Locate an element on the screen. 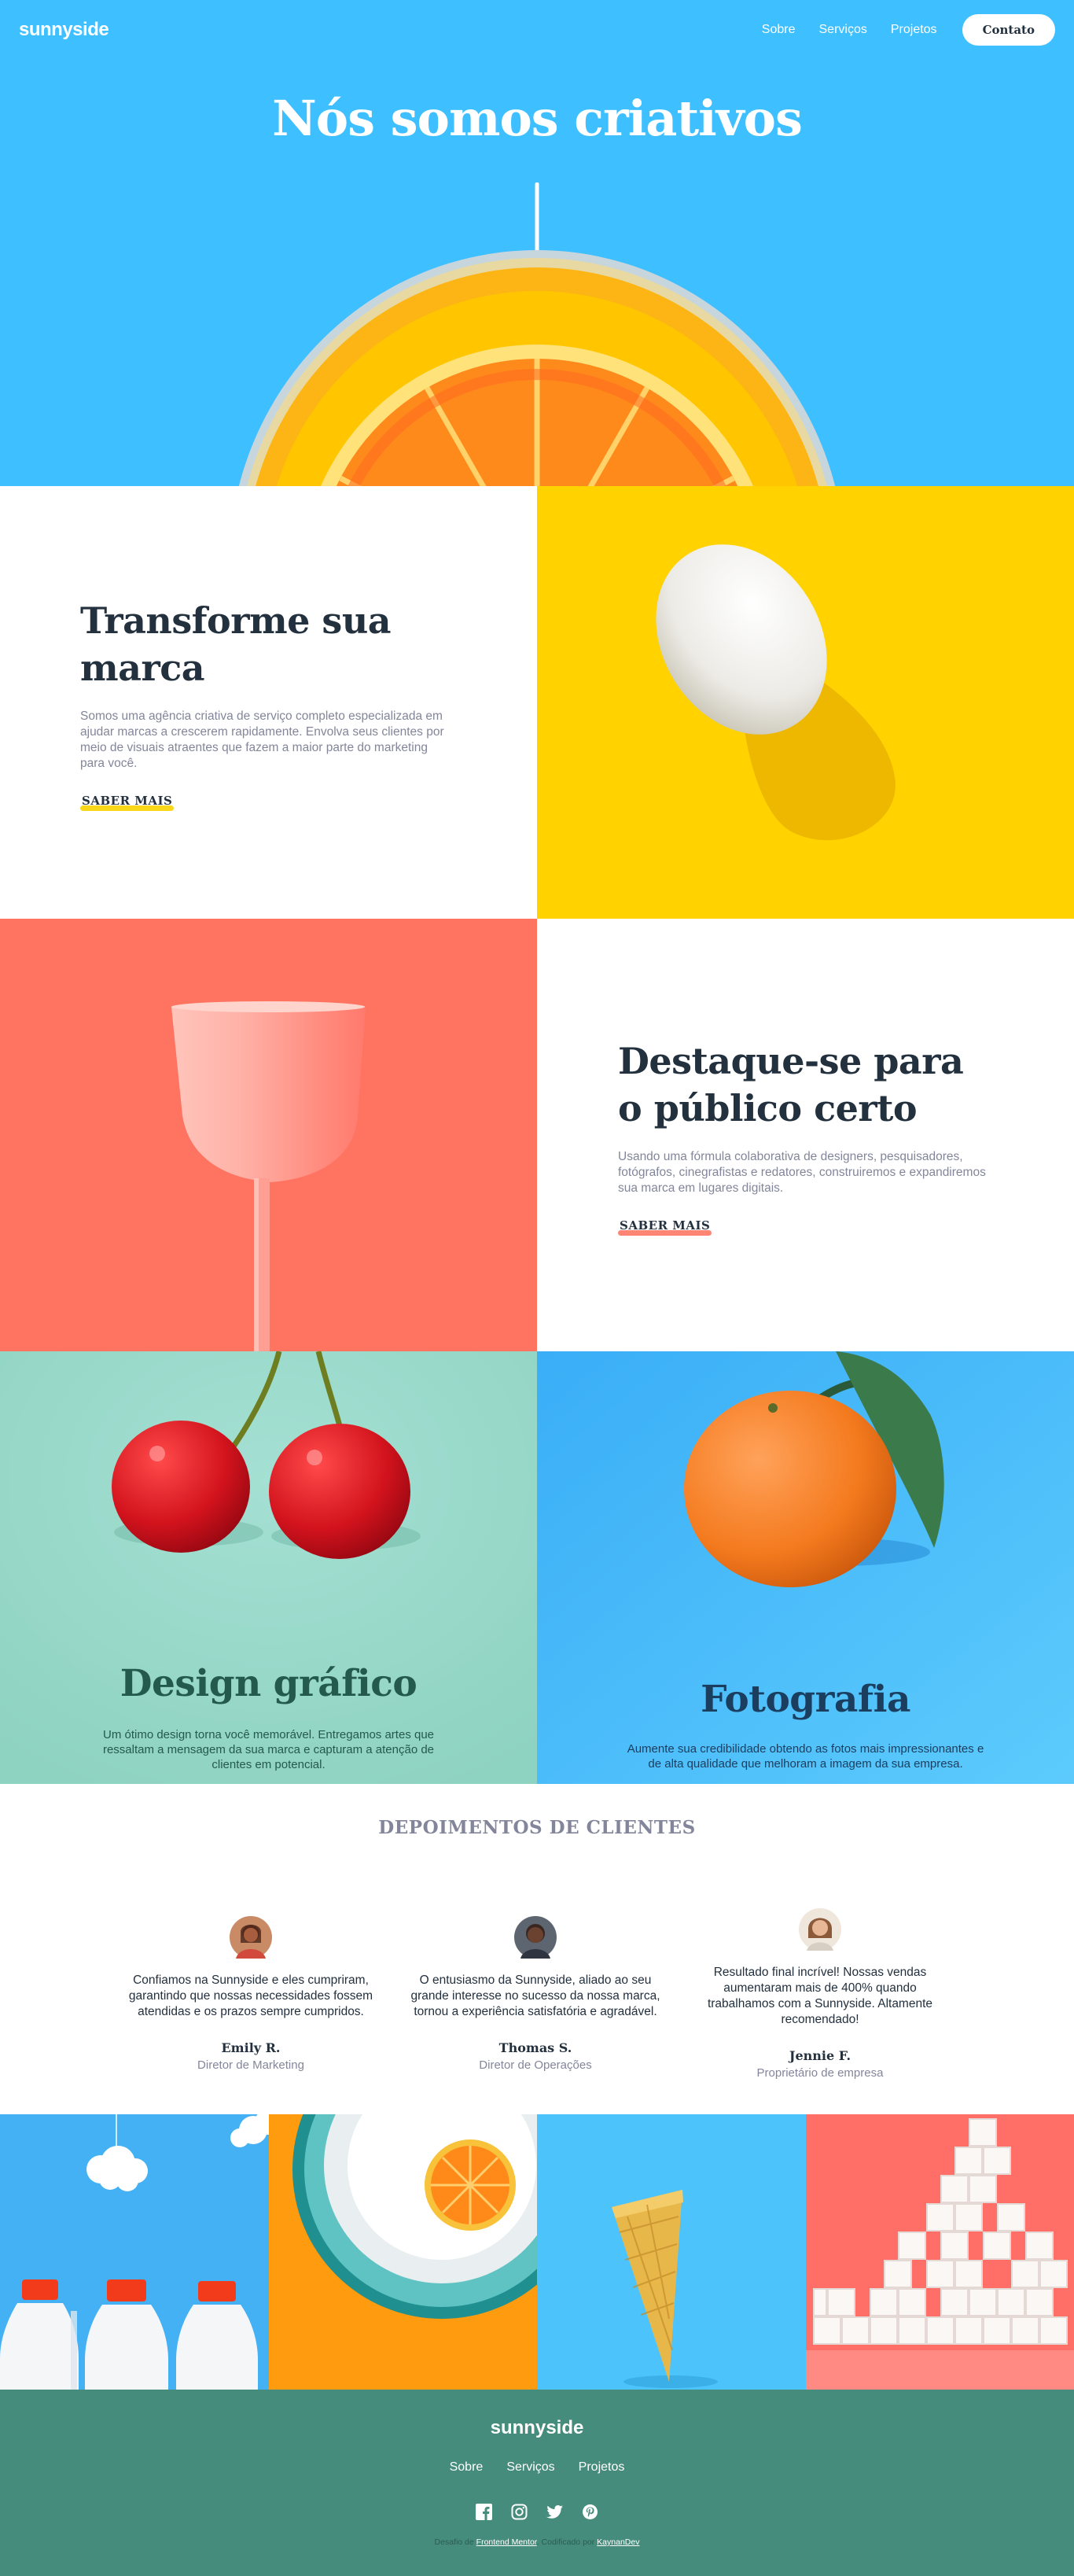  footer-nav: Sobre Serviços Projetos is located at coordinates (537, 2467).